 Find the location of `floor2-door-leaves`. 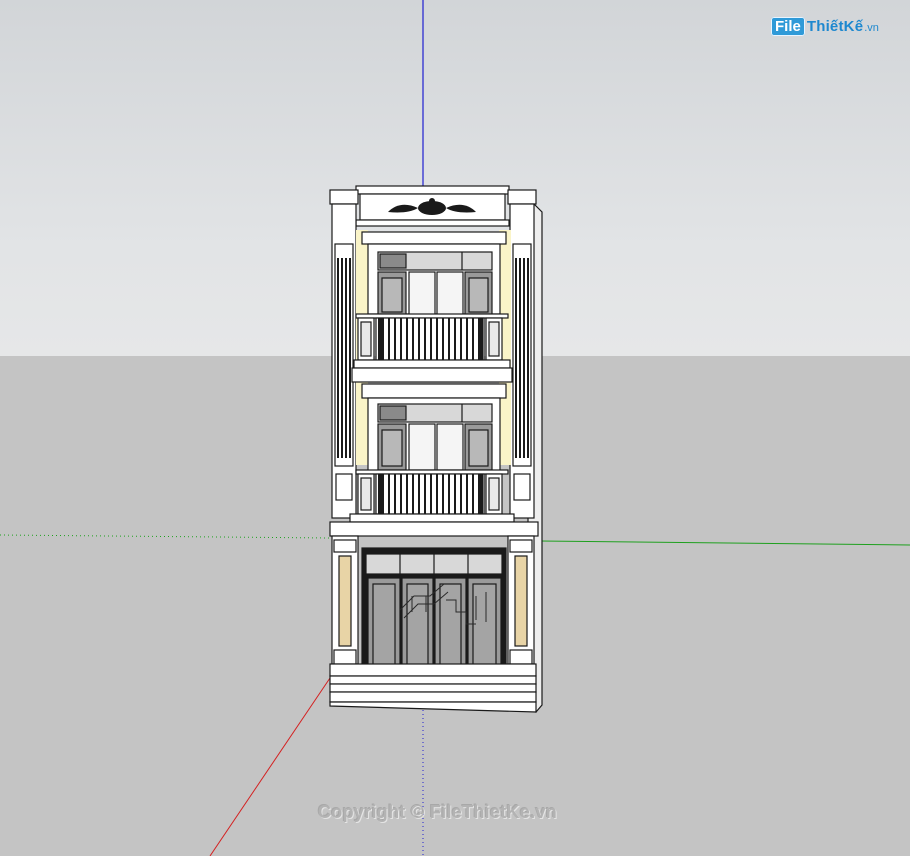

floor2-door-leaves is located at coordinates (435, 447).